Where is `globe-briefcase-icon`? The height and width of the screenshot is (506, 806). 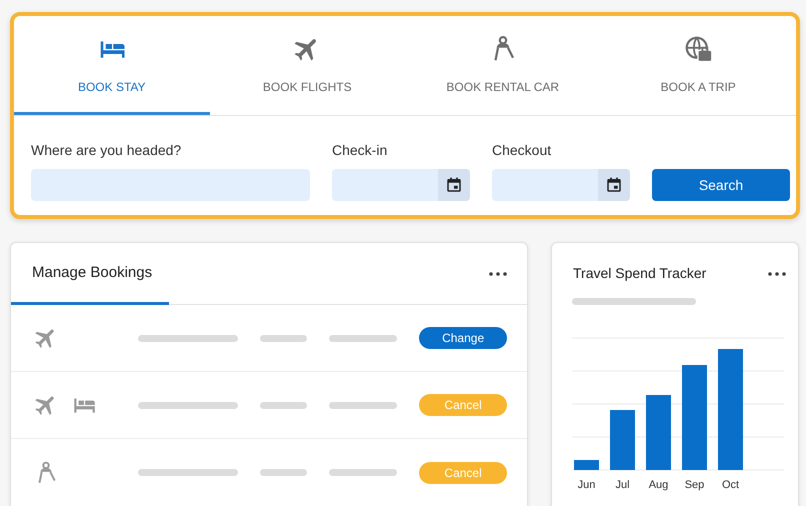
globe-briefcase-icon is located at coordinates (698, 49).